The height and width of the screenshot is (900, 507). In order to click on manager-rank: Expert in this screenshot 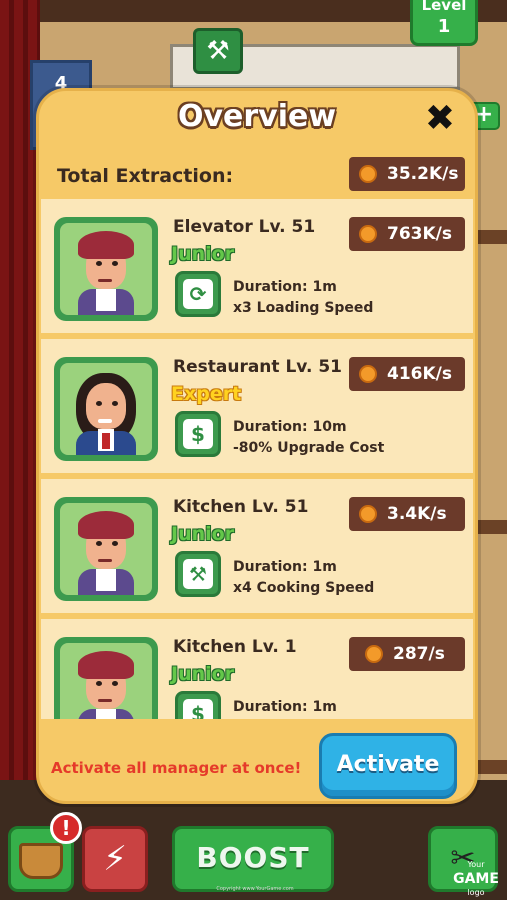, I will do `click(206, 394)`.